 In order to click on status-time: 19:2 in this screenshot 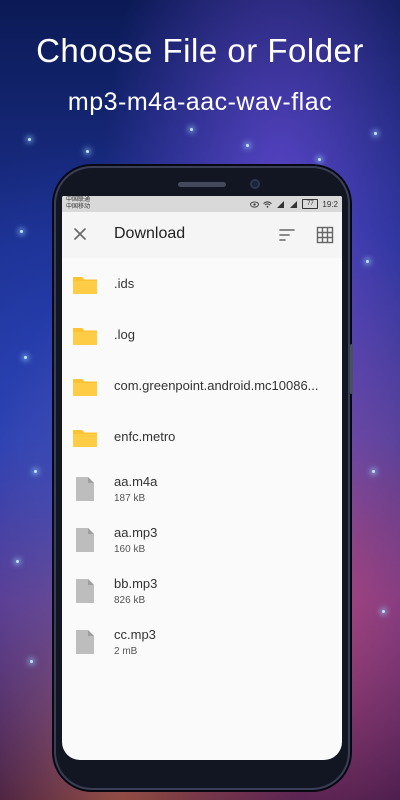, I will do `click(330, 204)`.